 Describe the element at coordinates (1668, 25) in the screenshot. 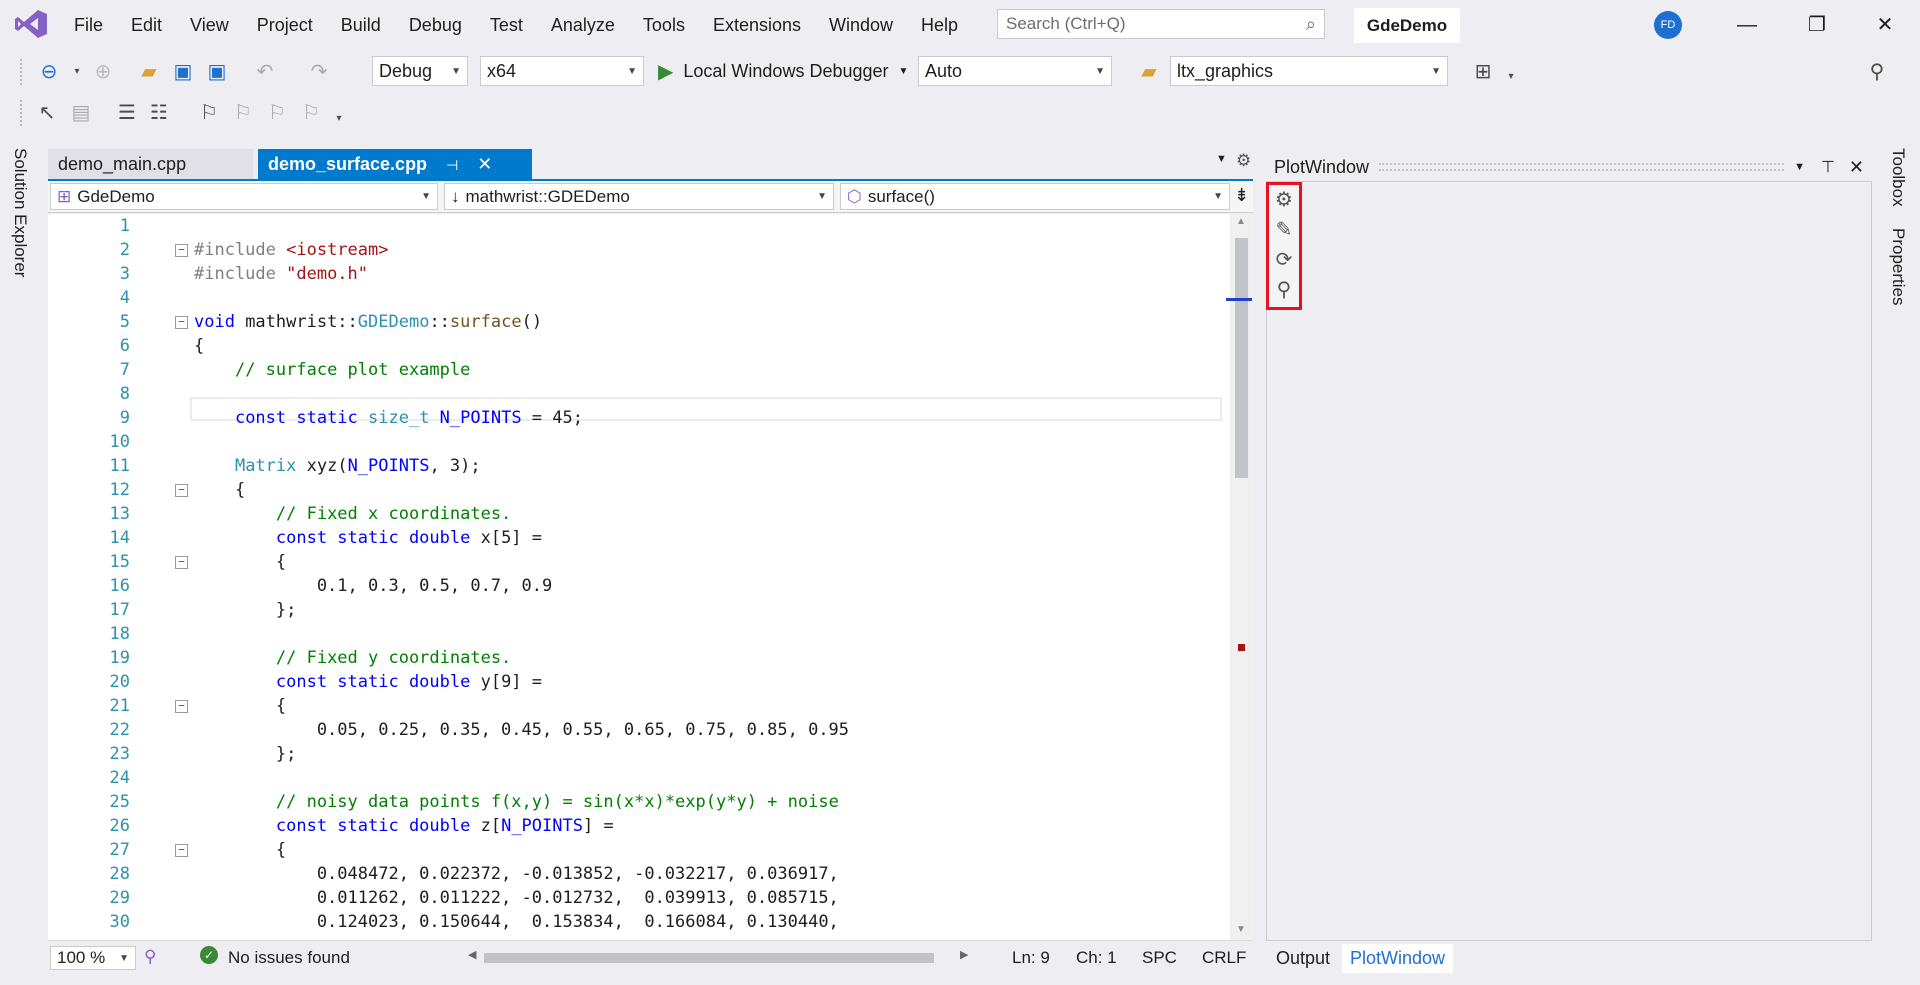

I see `avatar: FD` at that location.